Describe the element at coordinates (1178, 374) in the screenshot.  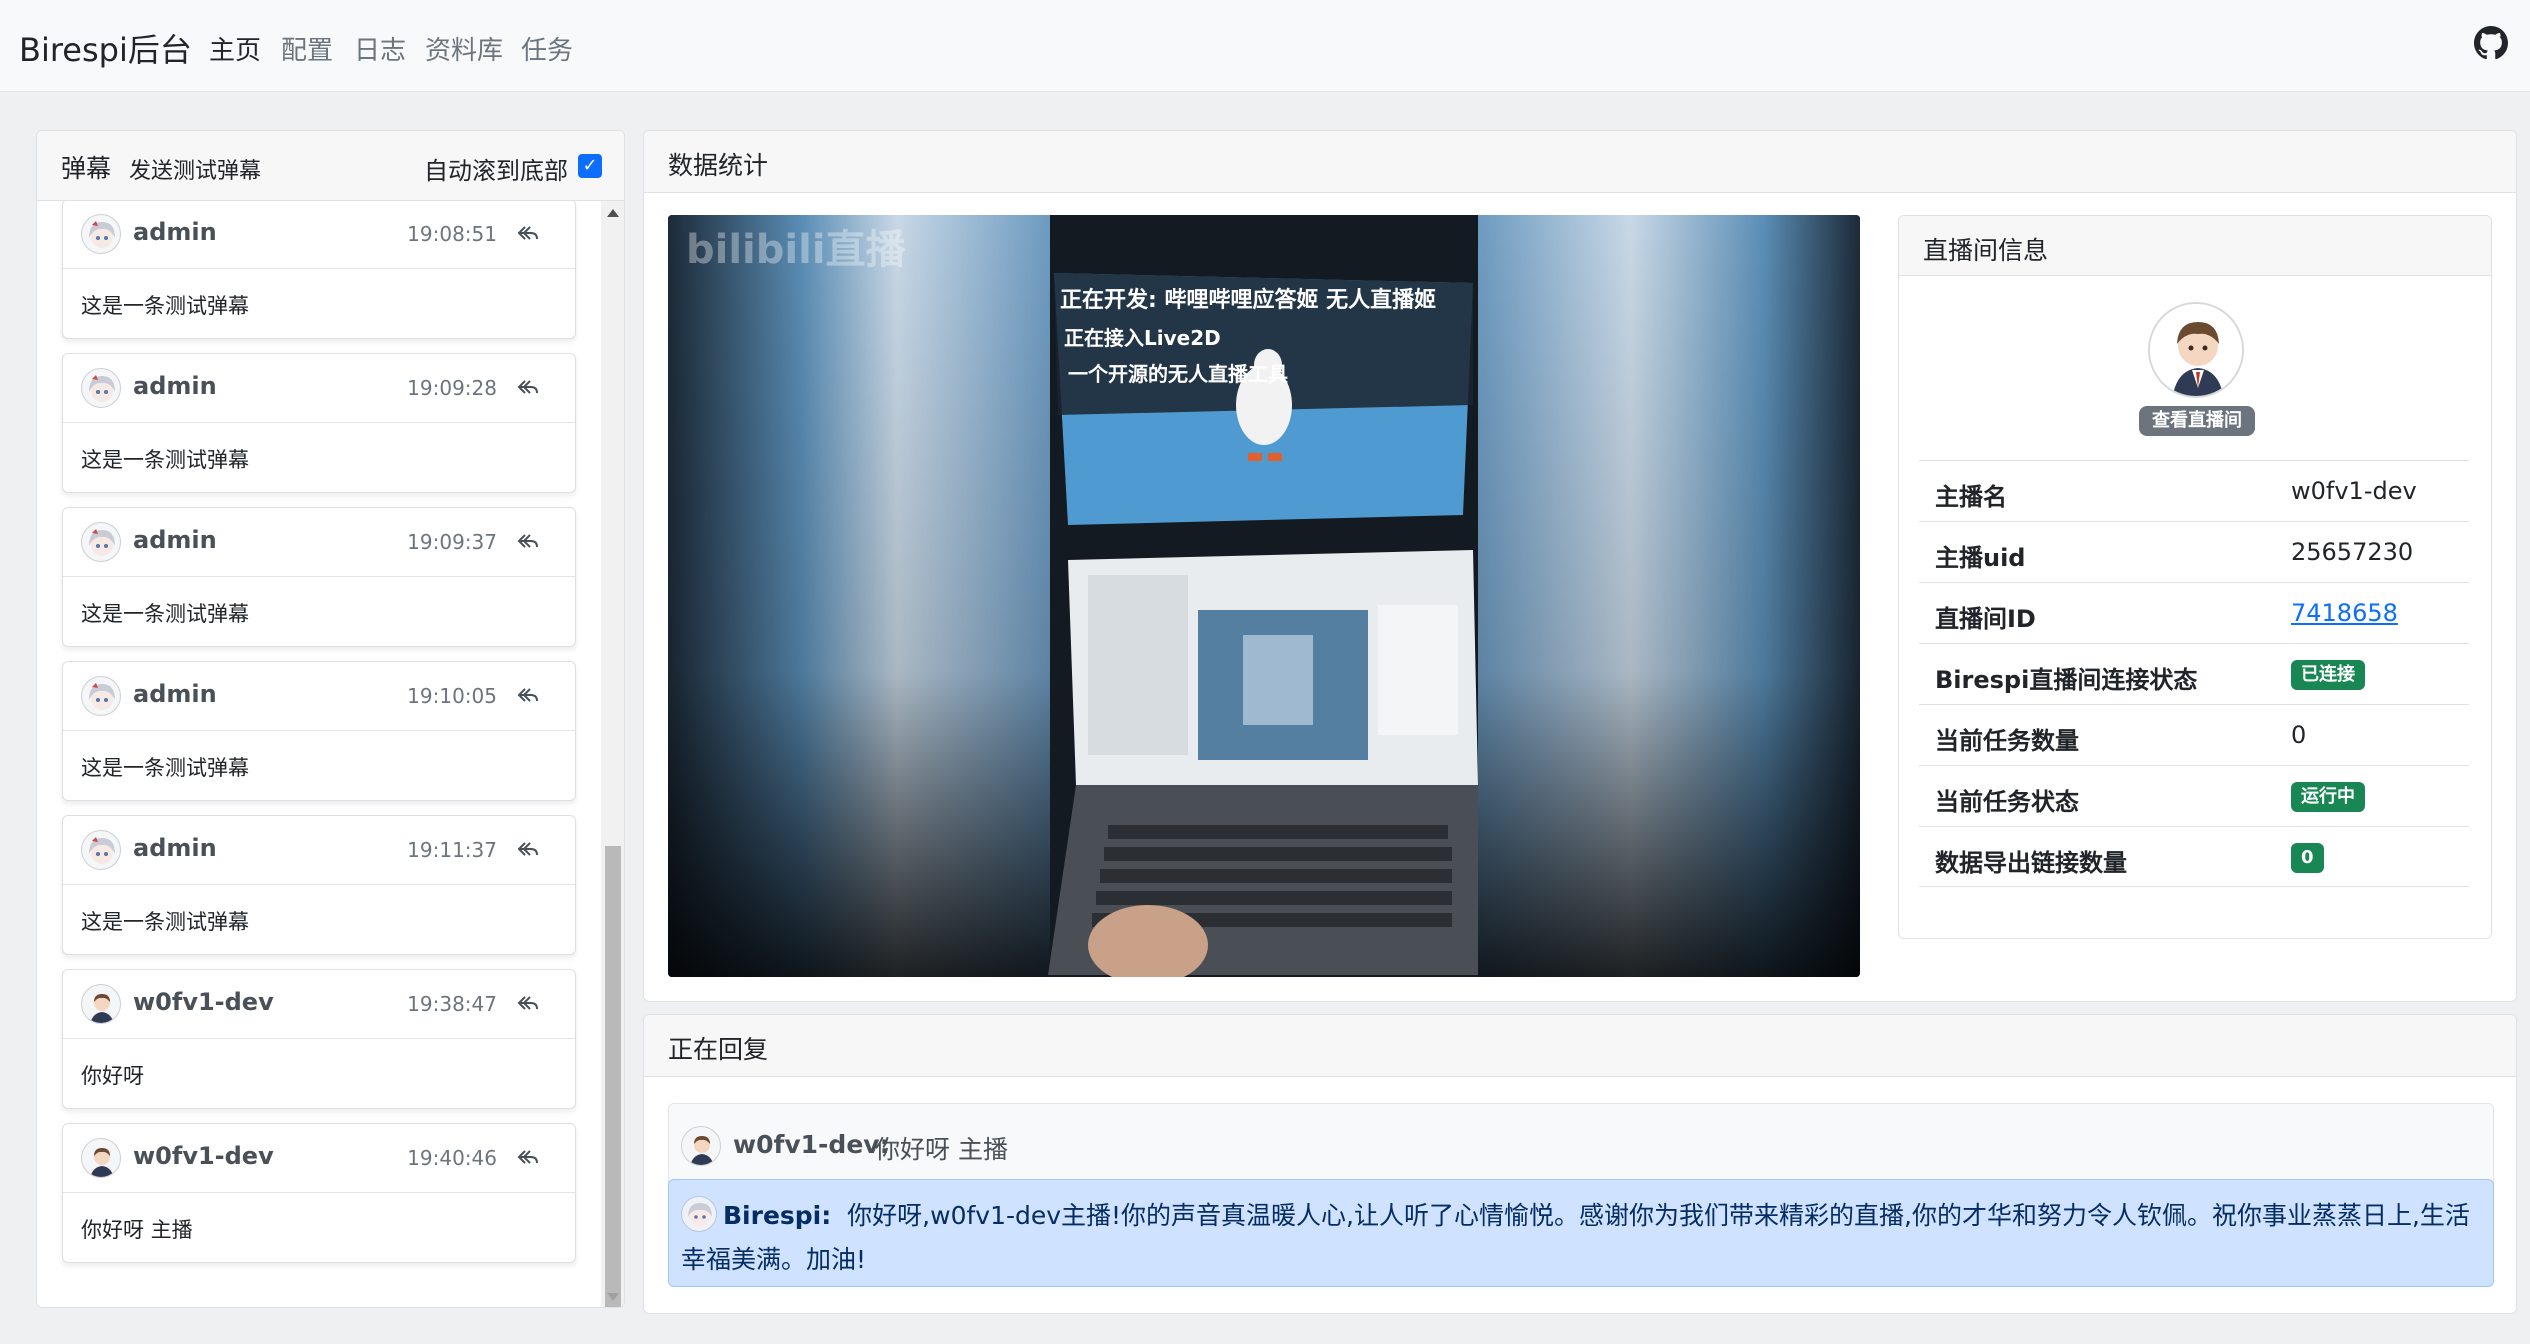
I see `stream-overlay-line-3: 一个开源的无人直播工具` at that location.